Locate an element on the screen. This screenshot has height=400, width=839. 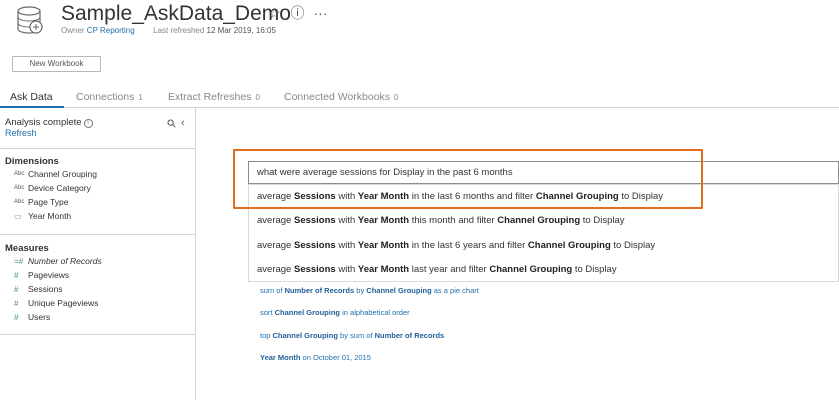
tab-connections: Connections 1 is located at coordinates (109, 97).